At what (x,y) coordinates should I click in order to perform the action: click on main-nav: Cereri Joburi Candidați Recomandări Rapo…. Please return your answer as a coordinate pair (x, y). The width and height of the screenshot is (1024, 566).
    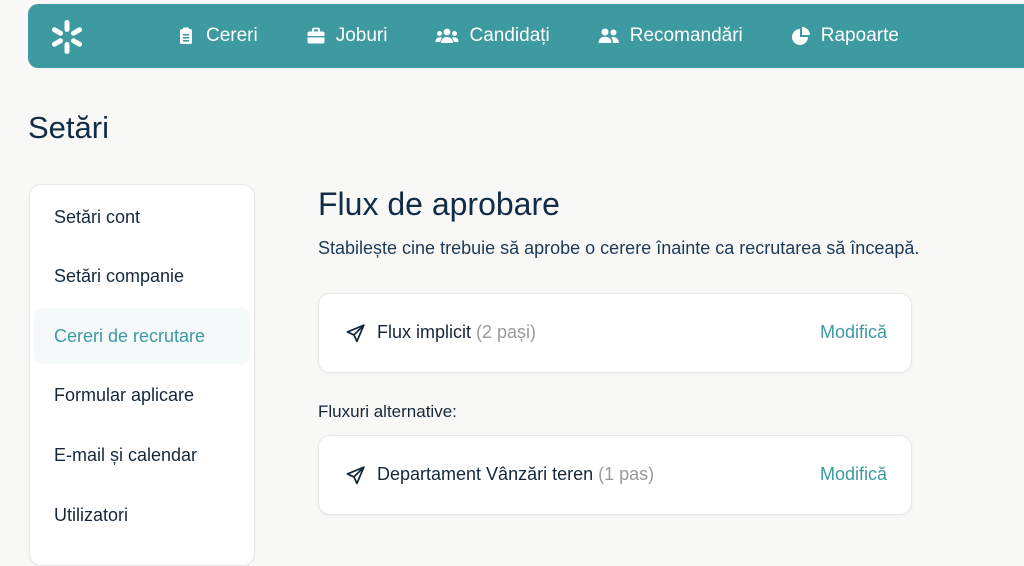
    Looking at the image, I should click on (561, 36).